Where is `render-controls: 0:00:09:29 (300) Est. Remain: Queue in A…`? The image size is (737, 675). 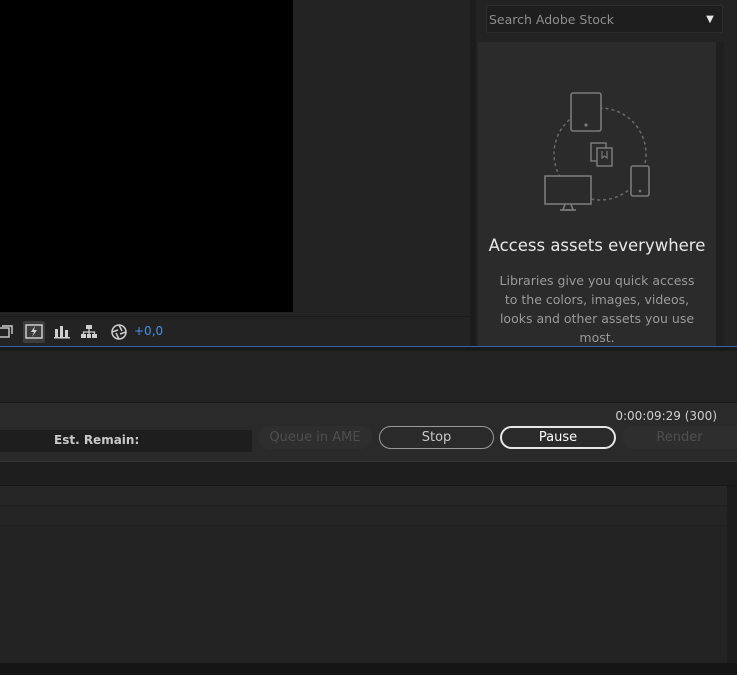
render-controls: 0:00:09:29 (300) Est. Remain: Queue in A… is located at coordinates (368, 432).